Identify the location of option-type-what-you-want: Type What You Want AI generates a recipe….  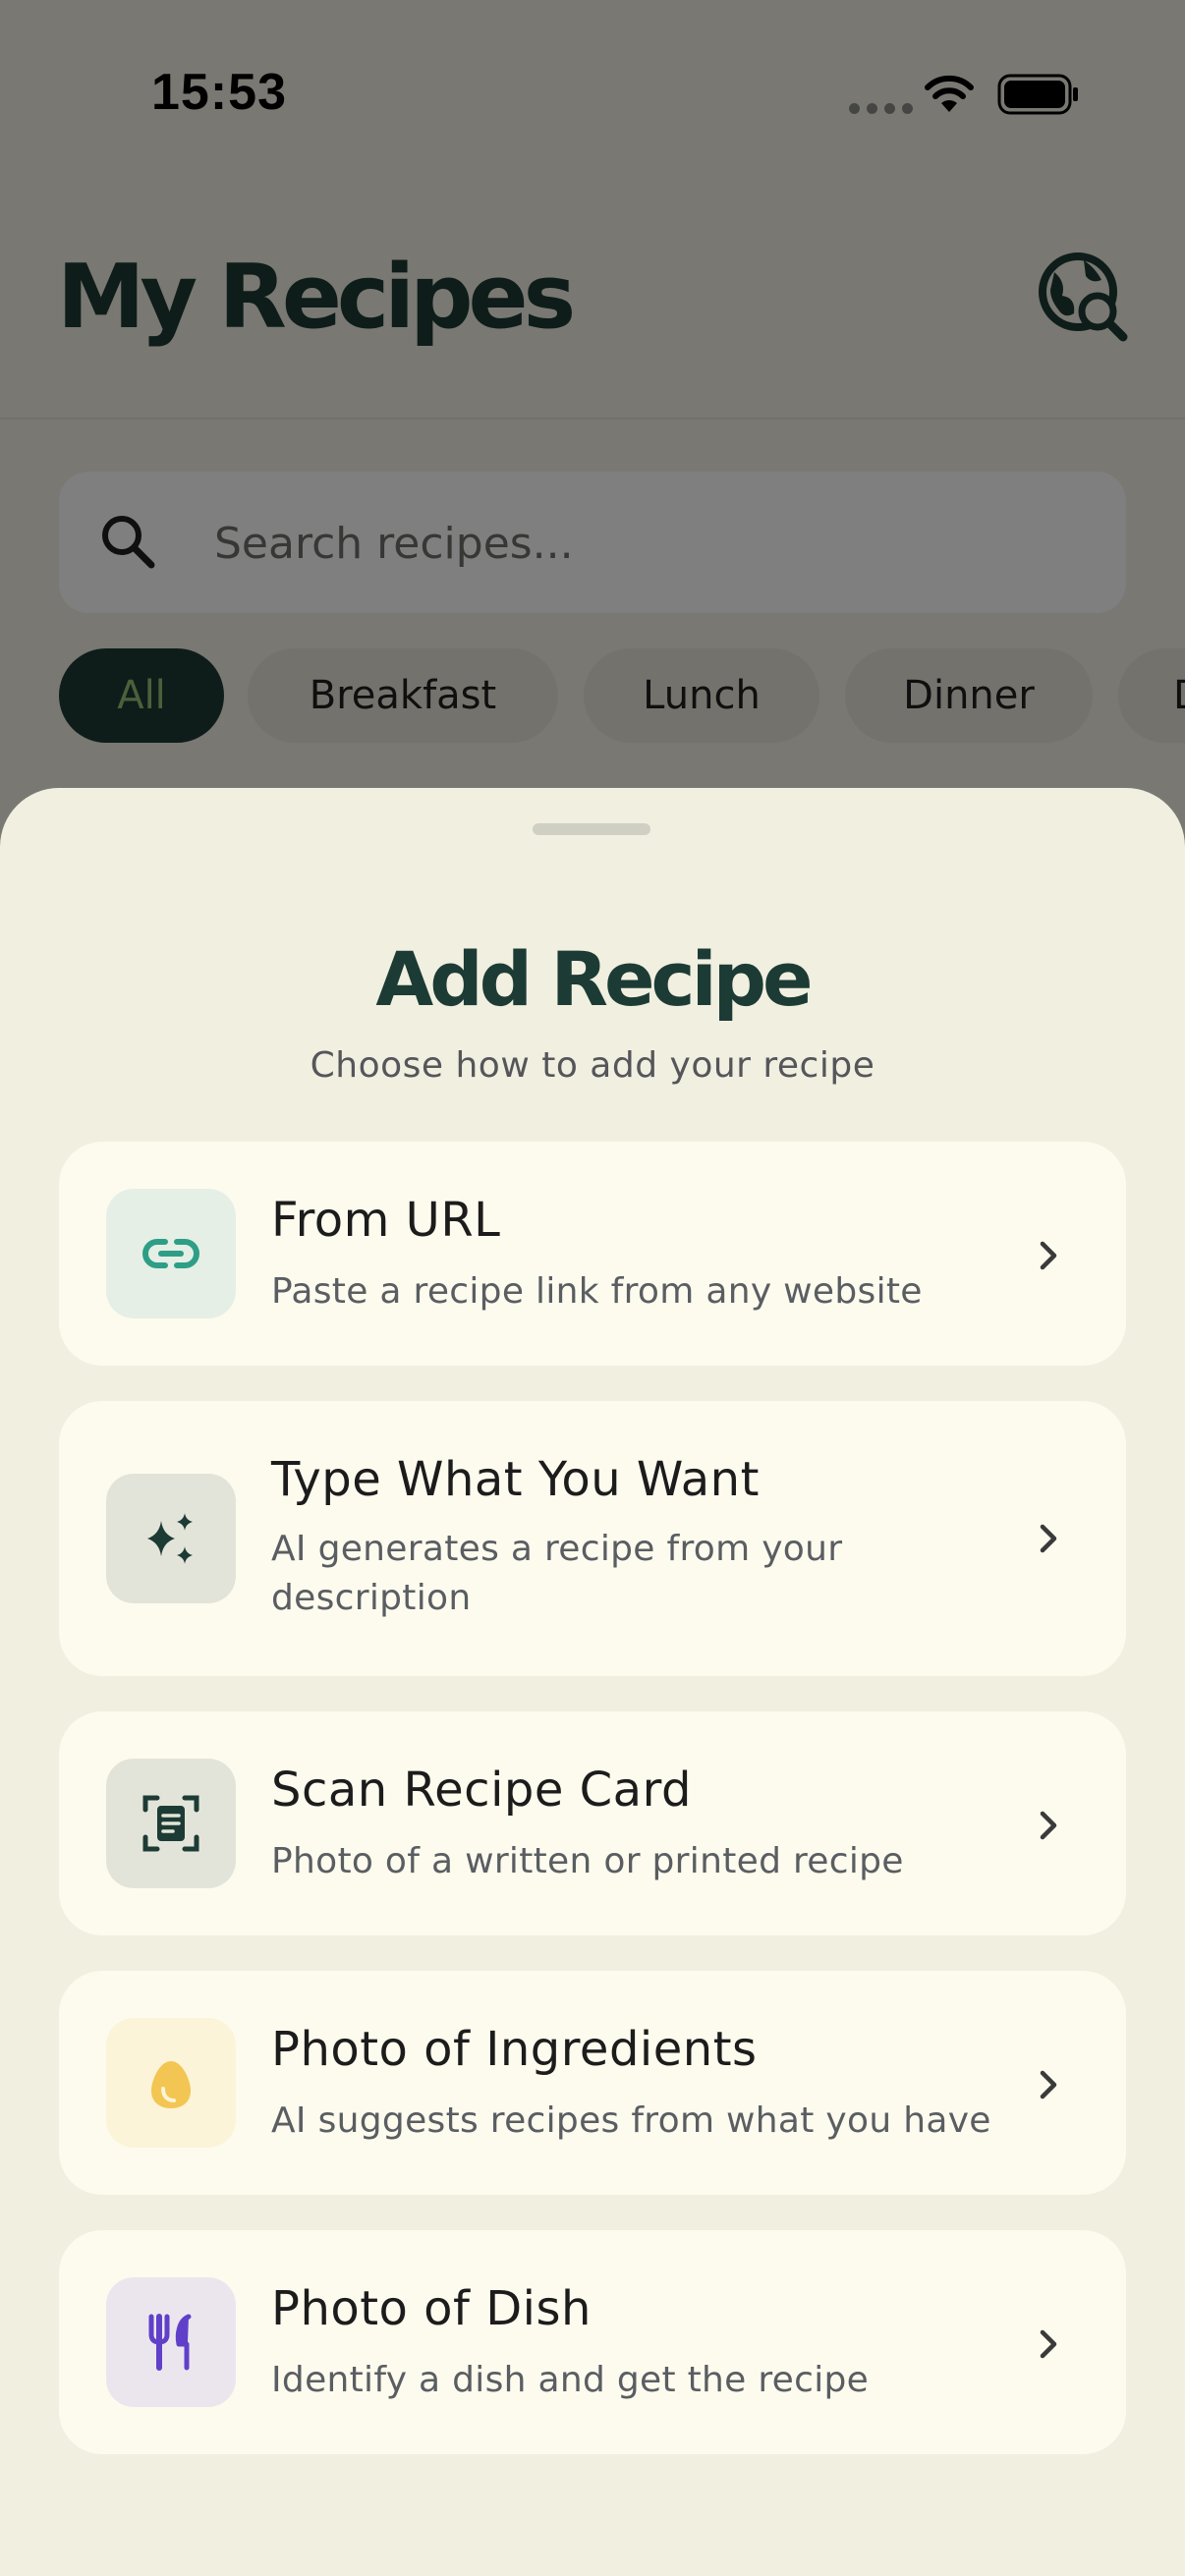
(592, 1538).